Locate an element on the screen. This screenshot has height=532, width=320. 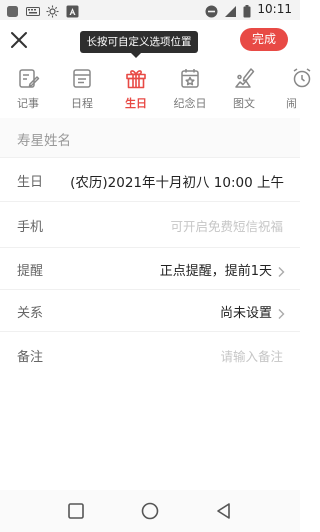
phone-row: 手机 可开启免费短信祝福 is located at coordinates (150, 225).